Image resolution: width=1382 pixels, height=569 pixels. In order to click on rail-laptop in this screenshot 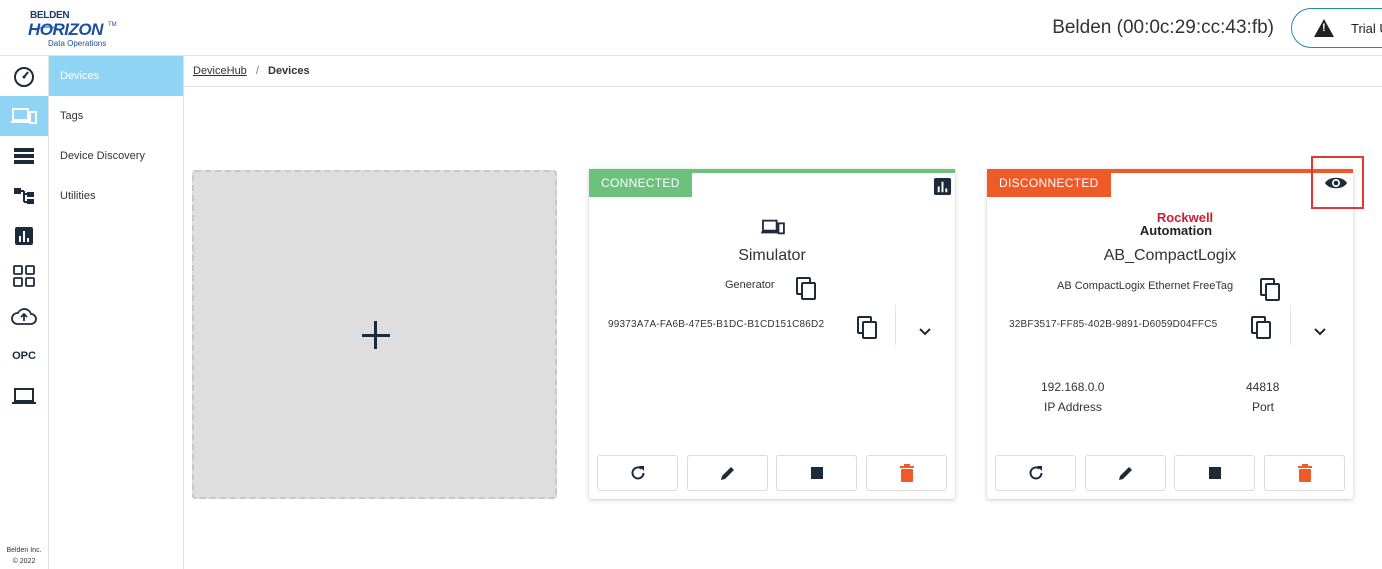, I will do `click(24, 396)`.